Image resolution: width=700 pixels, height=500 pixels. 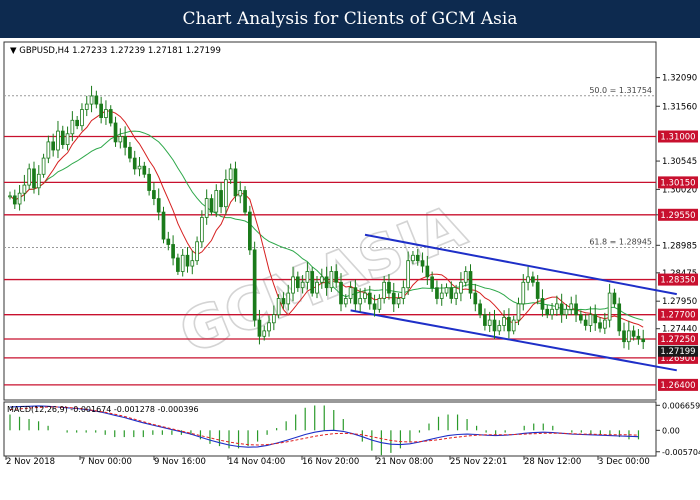 What do you see at coordinates (677, 281) in the screenshot?
I see `level-price-label: 1.28350` at bounding box center [677, 281].